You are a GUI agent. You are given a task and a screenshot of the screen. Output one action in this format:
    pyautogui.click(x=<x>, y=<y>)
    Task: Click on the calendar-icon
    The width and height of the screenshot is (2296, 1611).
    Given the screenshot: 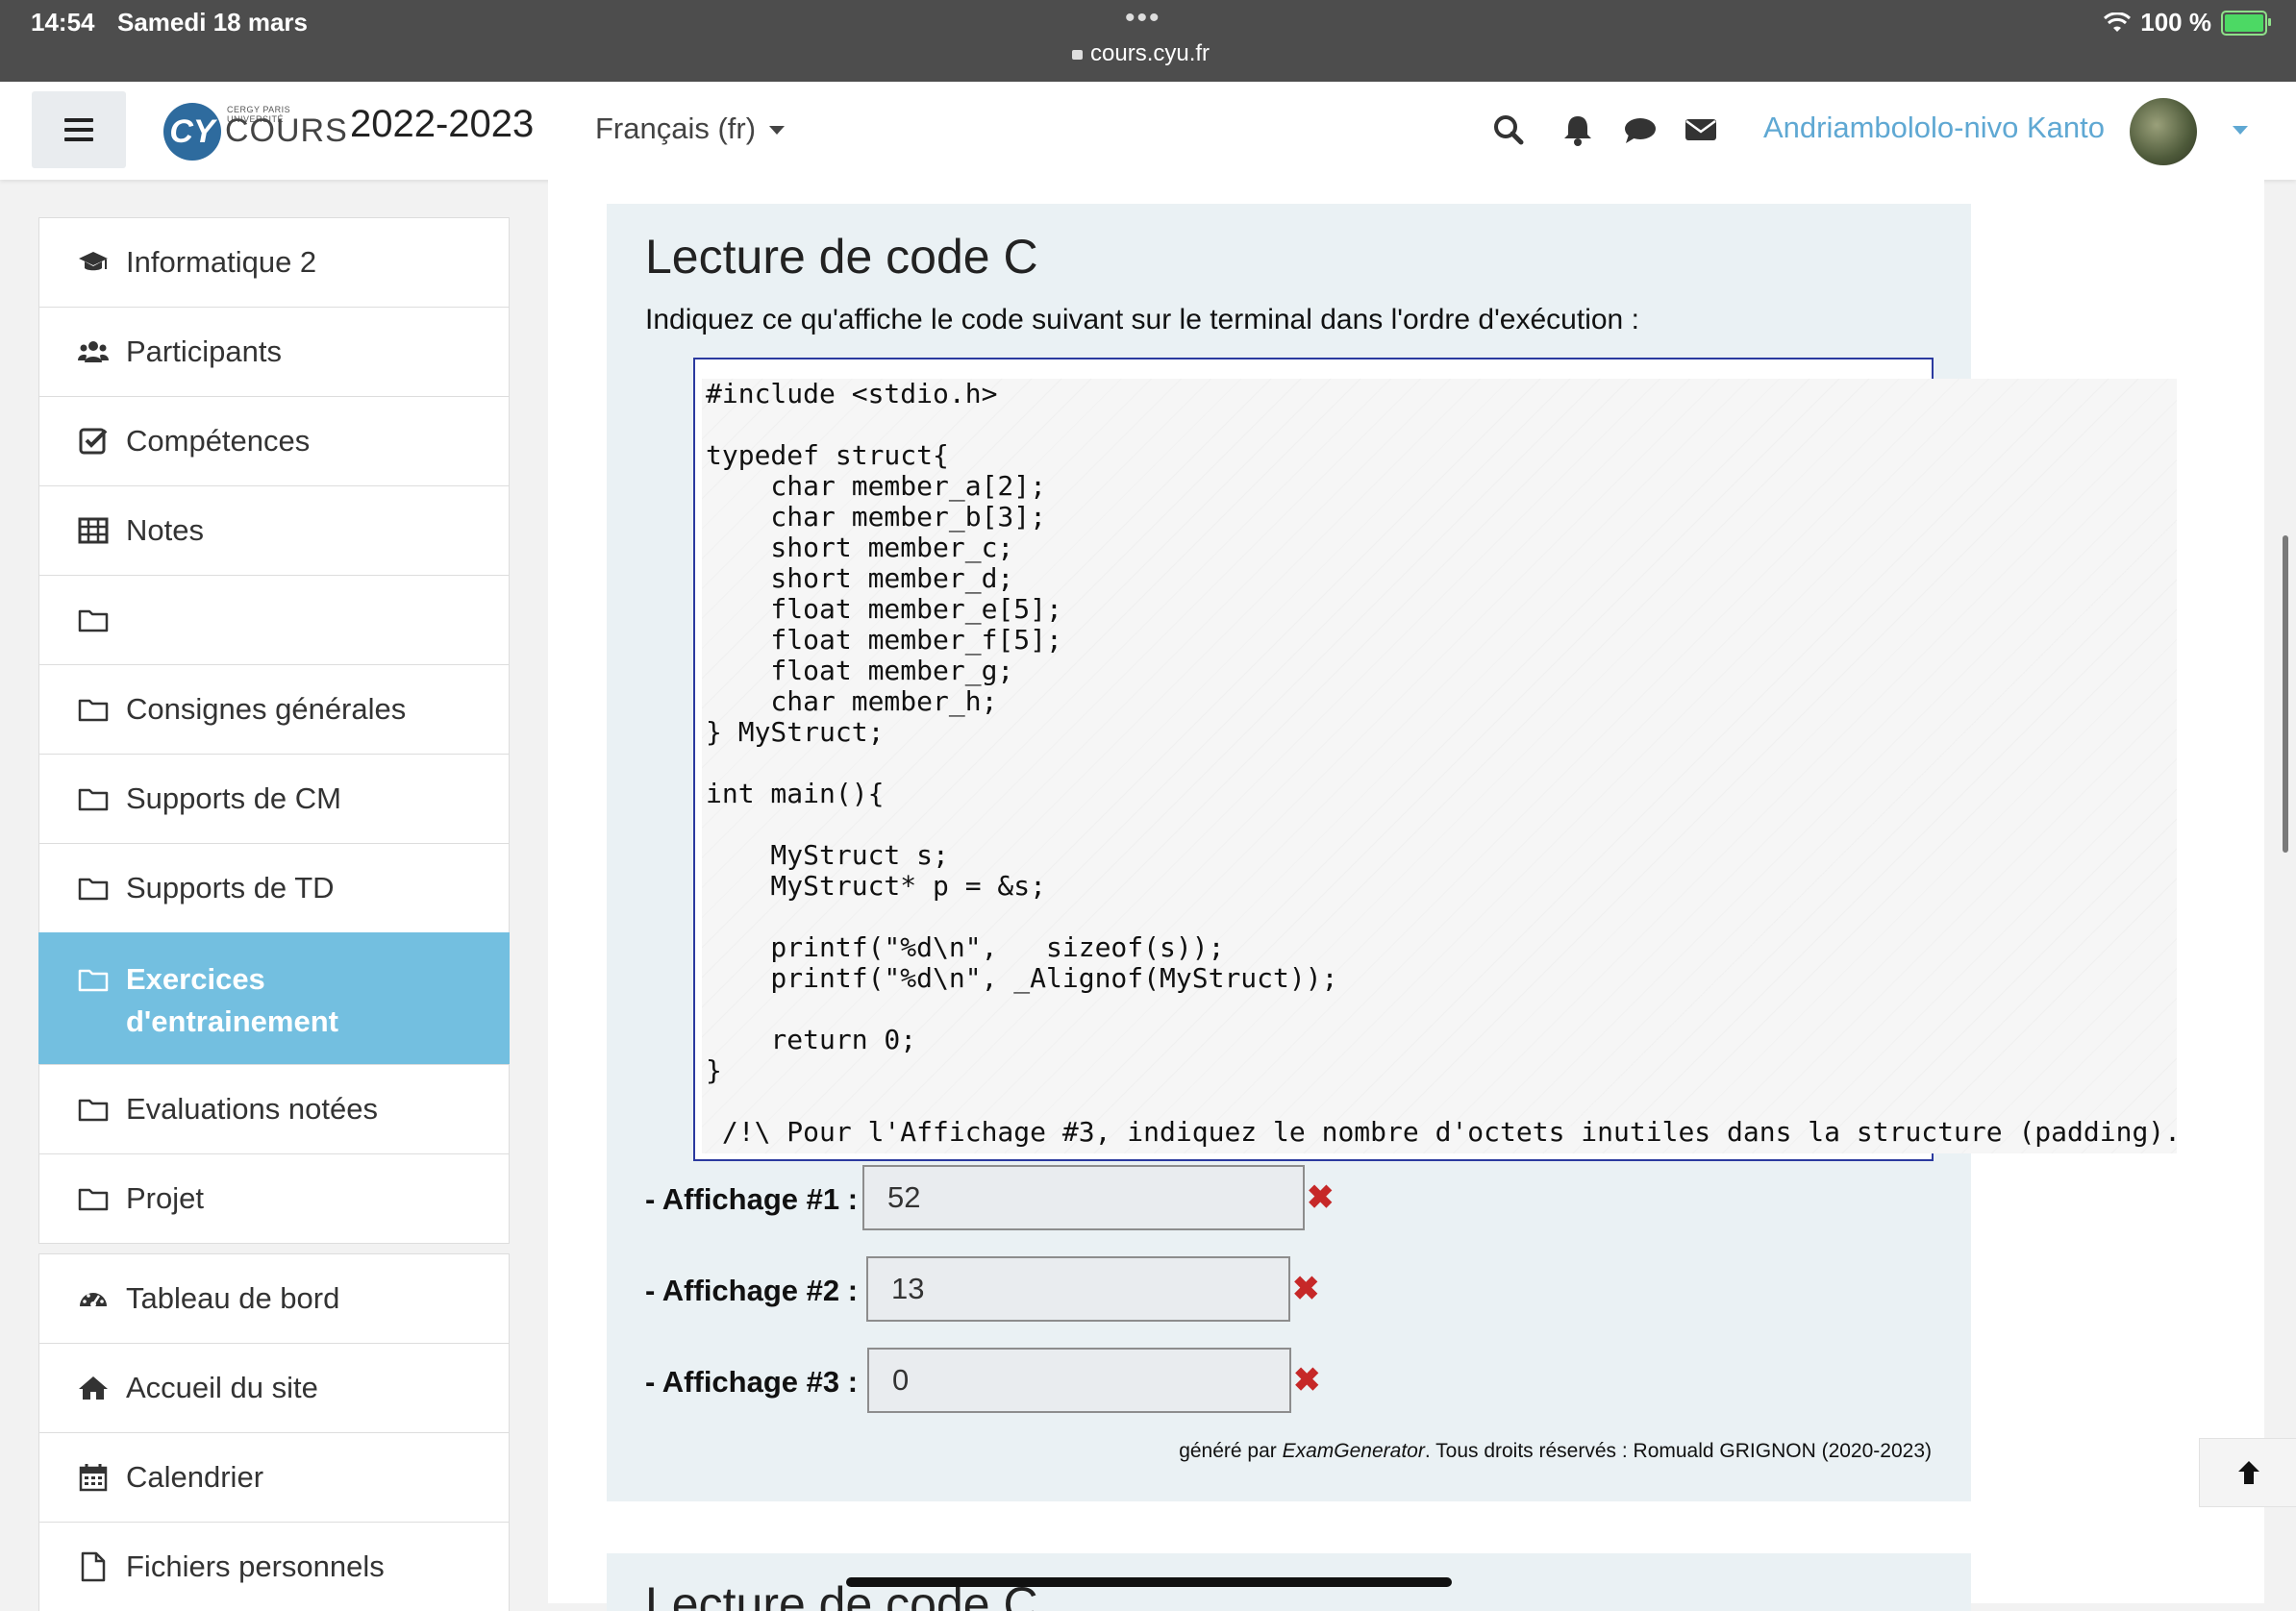 What is the action you would take?
    pyautogui.click(x=93, y=1478)
    